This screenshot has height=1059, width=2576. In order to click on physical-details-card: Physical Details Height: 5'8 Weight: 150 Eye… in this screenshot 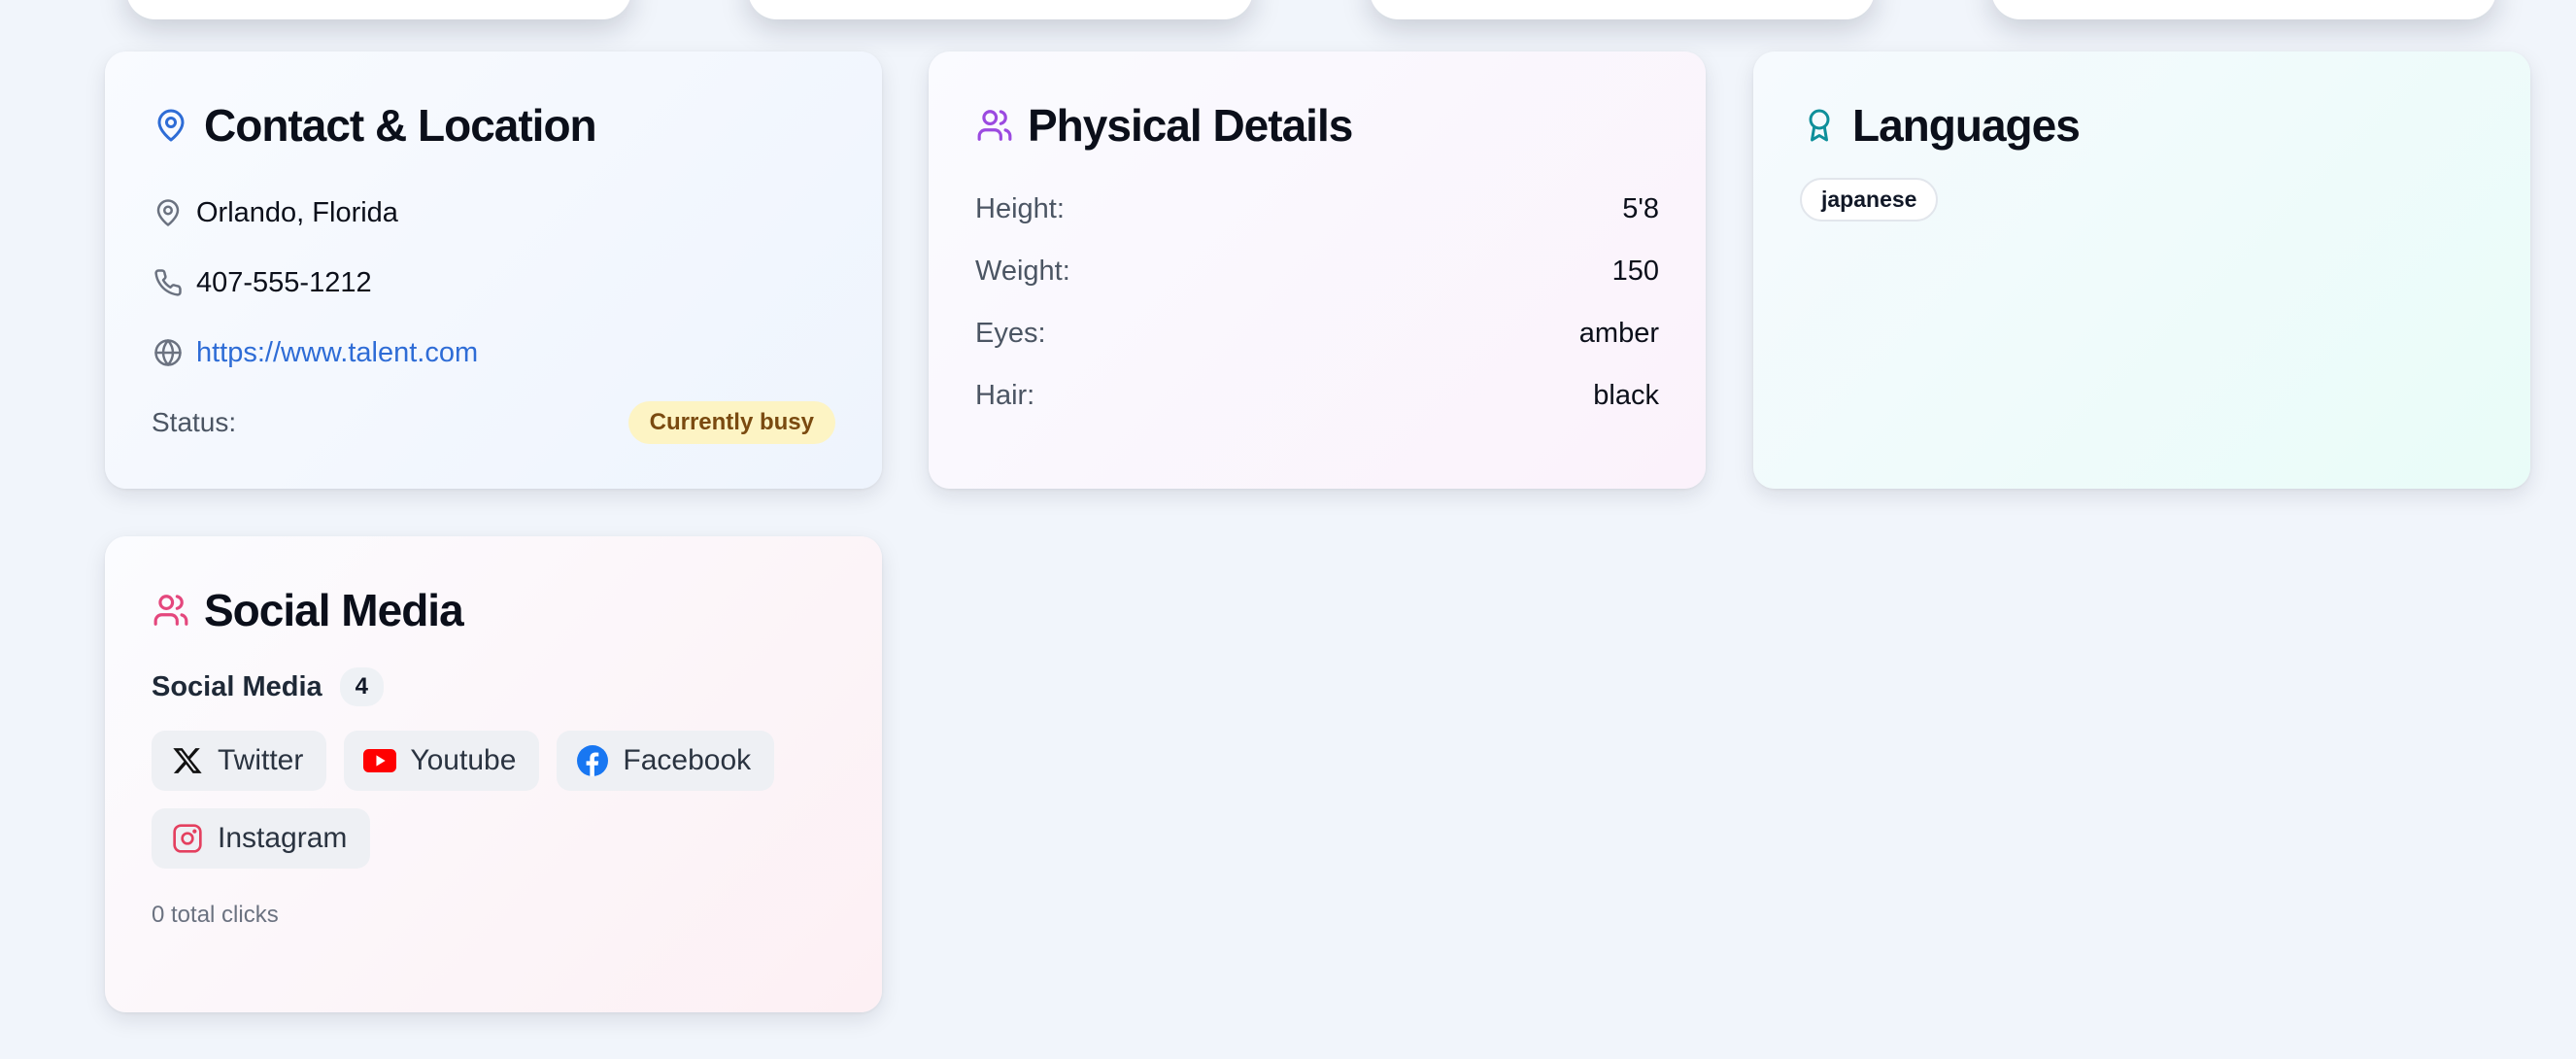, I will do `click(1317, 270)`.